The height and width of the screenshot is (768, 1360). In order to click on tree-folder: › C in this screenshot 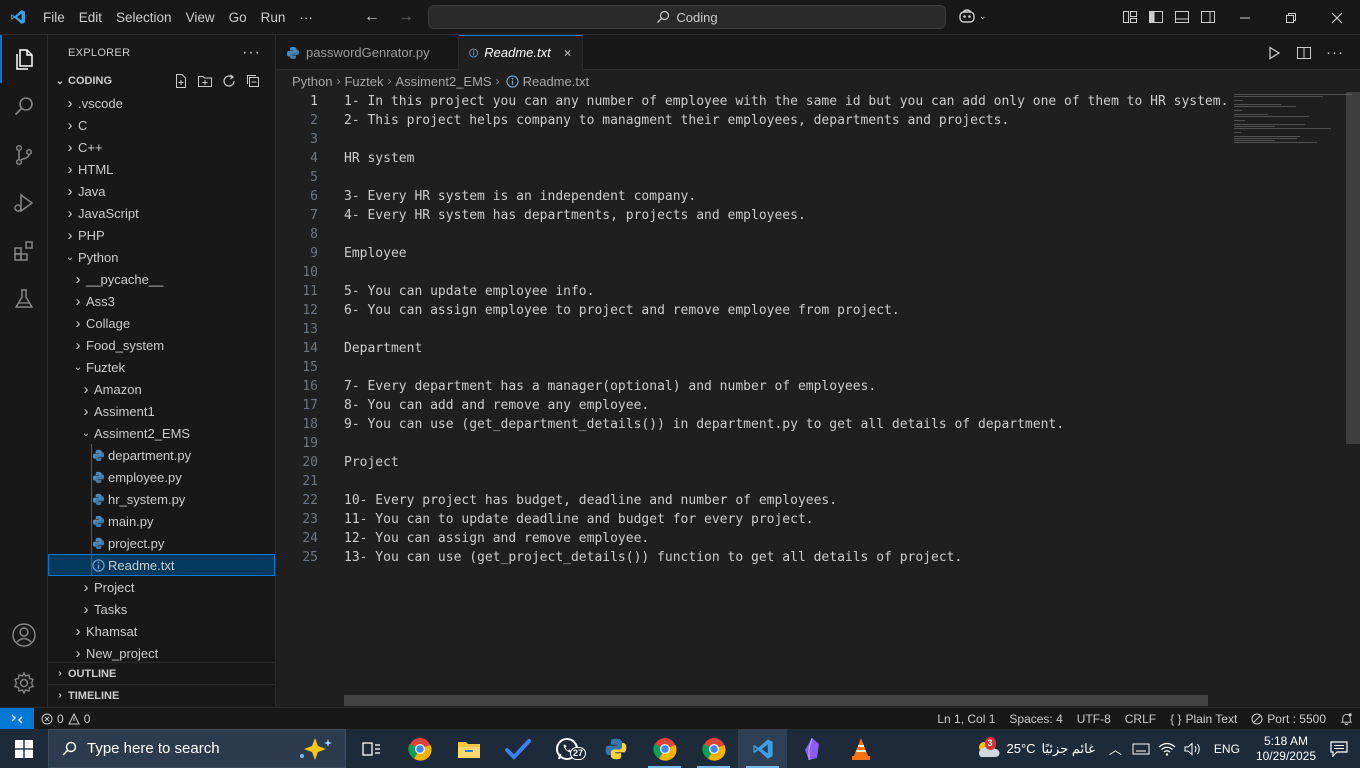, I will do `click(161, 125)`.